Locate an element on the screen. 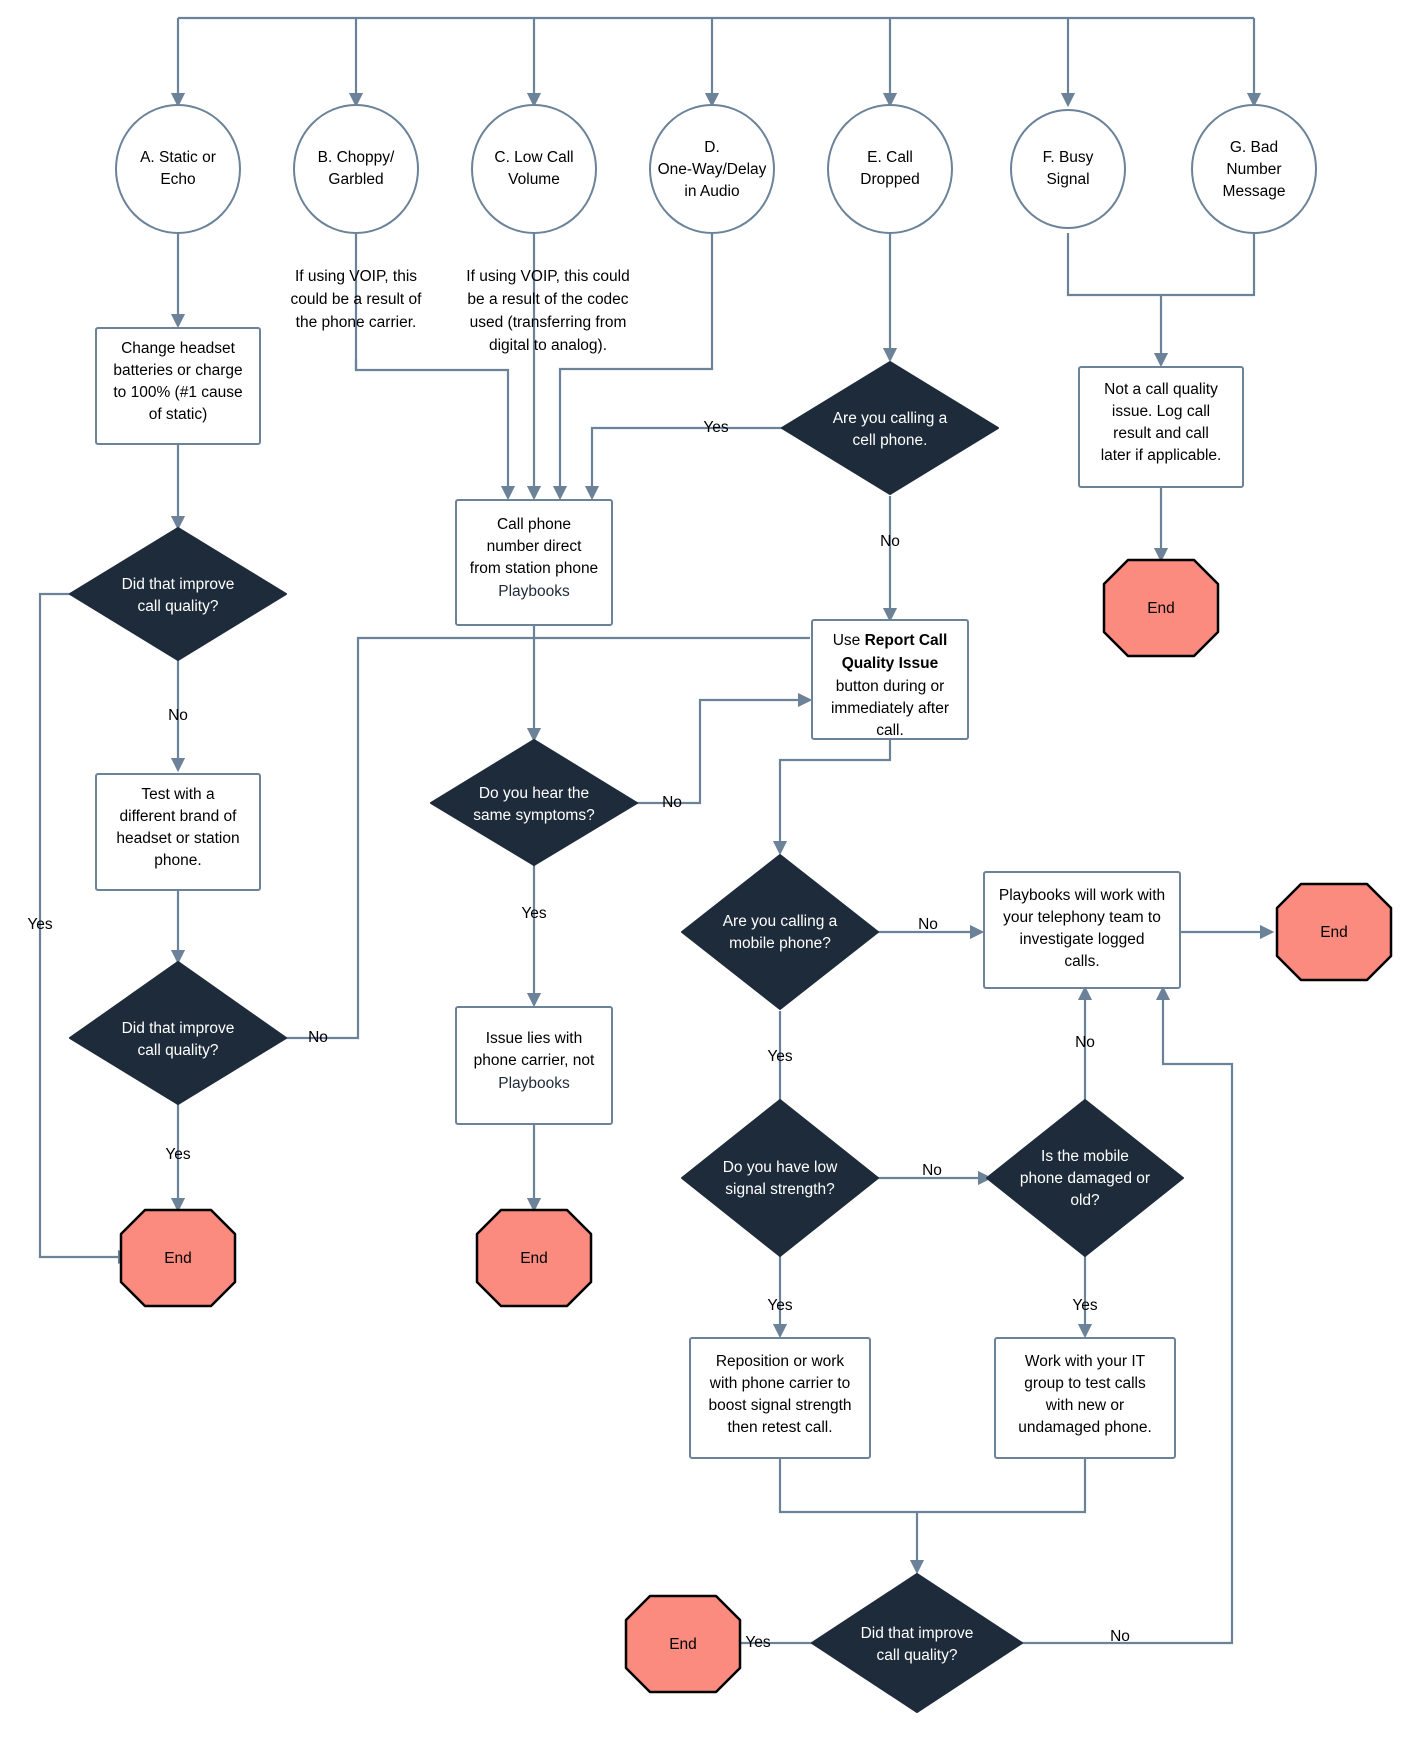  terminator-end-left: End is located at coordinates (178, 1258).